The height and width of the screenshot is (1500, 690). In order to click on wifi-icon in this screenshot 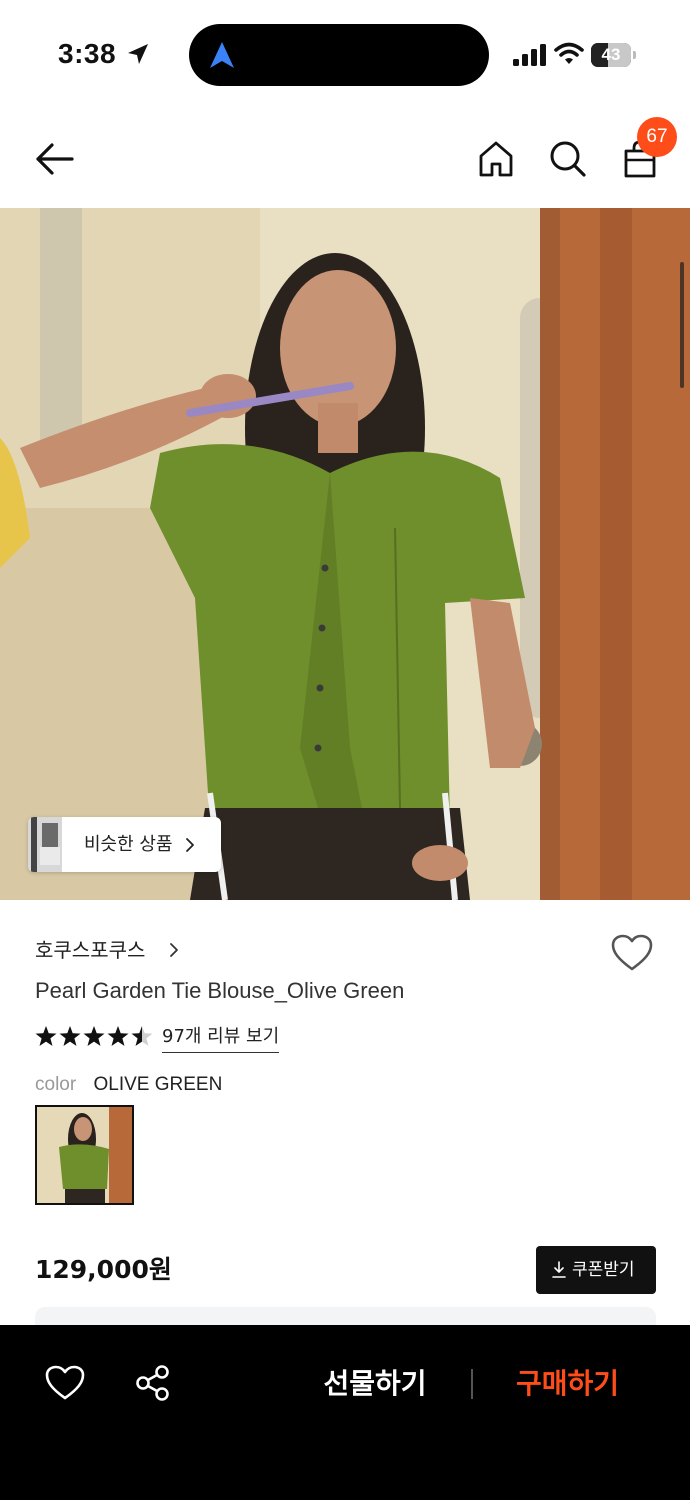, I will do `click(569, 53)`.